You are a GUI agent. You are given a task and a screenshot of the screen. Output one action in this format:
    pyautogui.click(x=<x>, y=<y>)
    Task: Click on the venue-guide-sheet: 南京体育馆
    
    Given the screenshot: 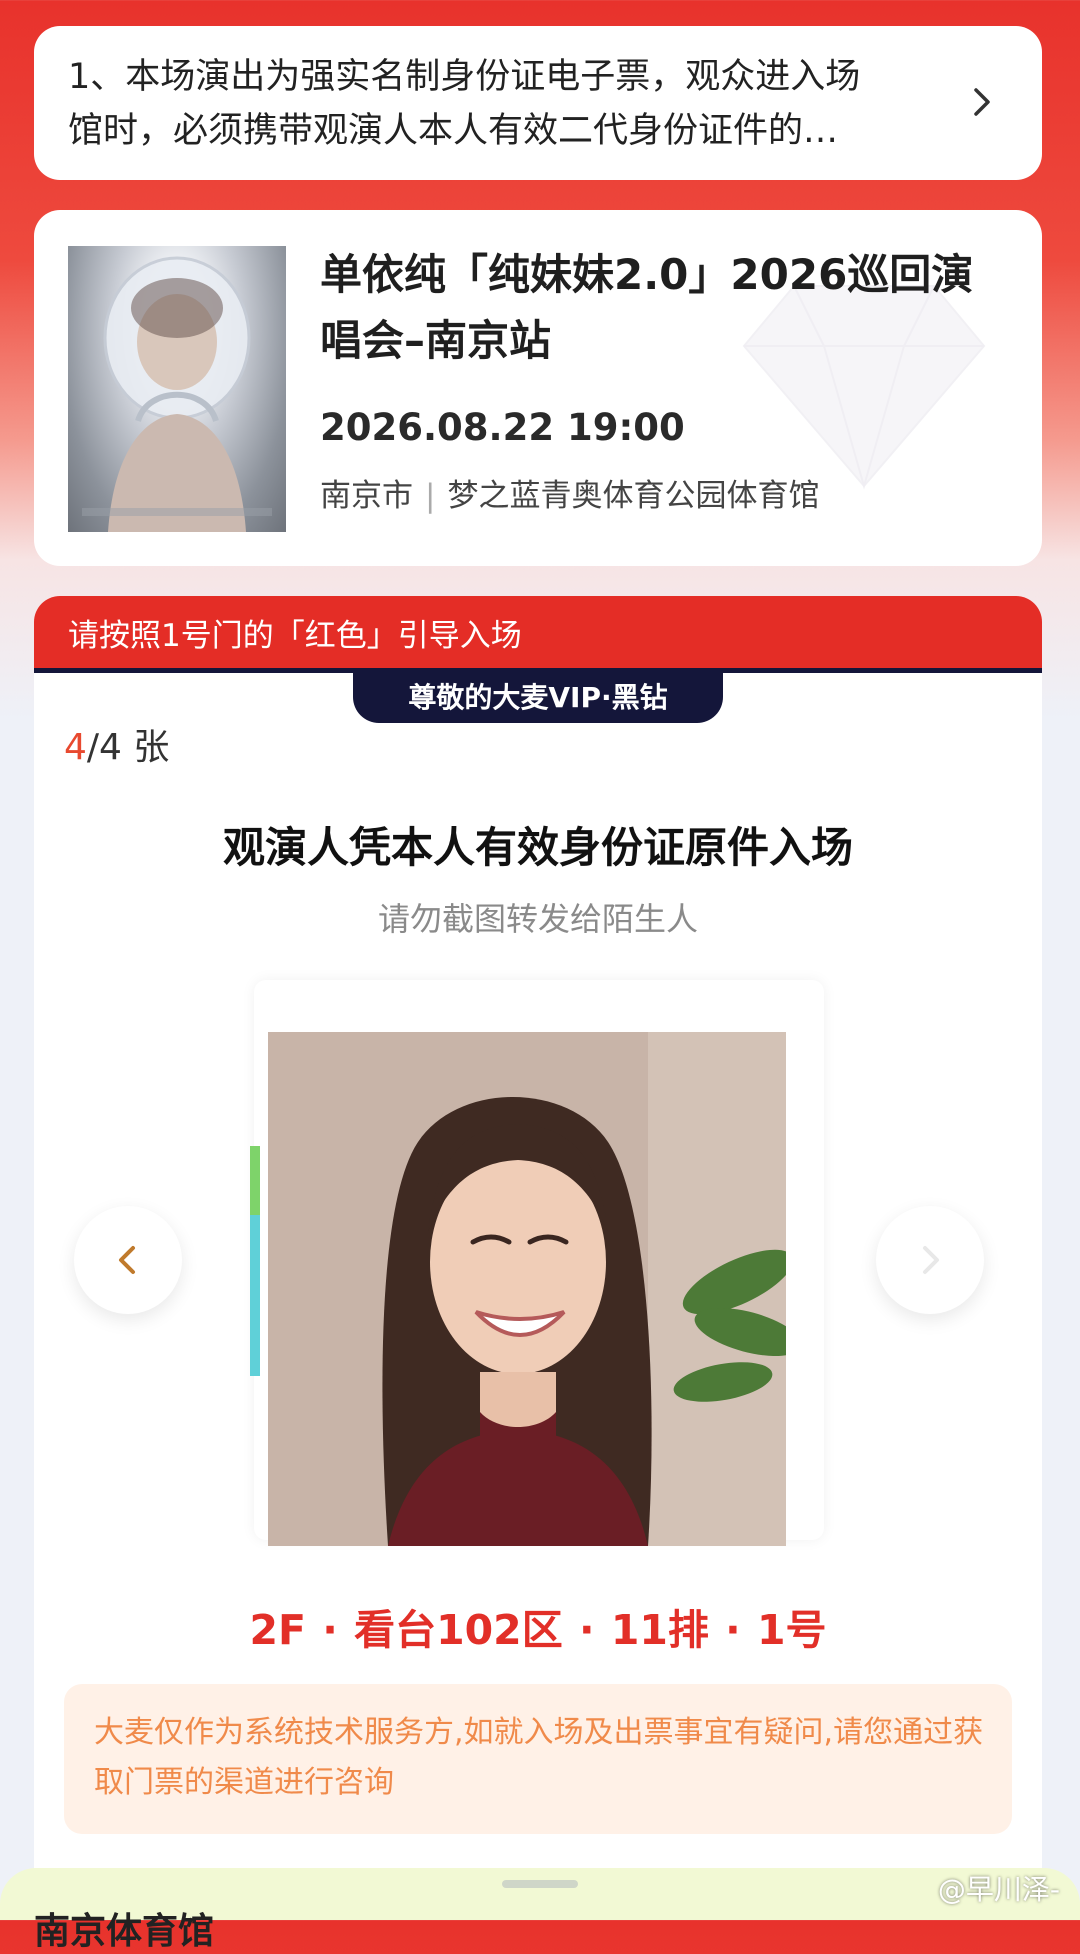 What is the action you would take?
    pyautogui.click(x=540, y=1910)
    